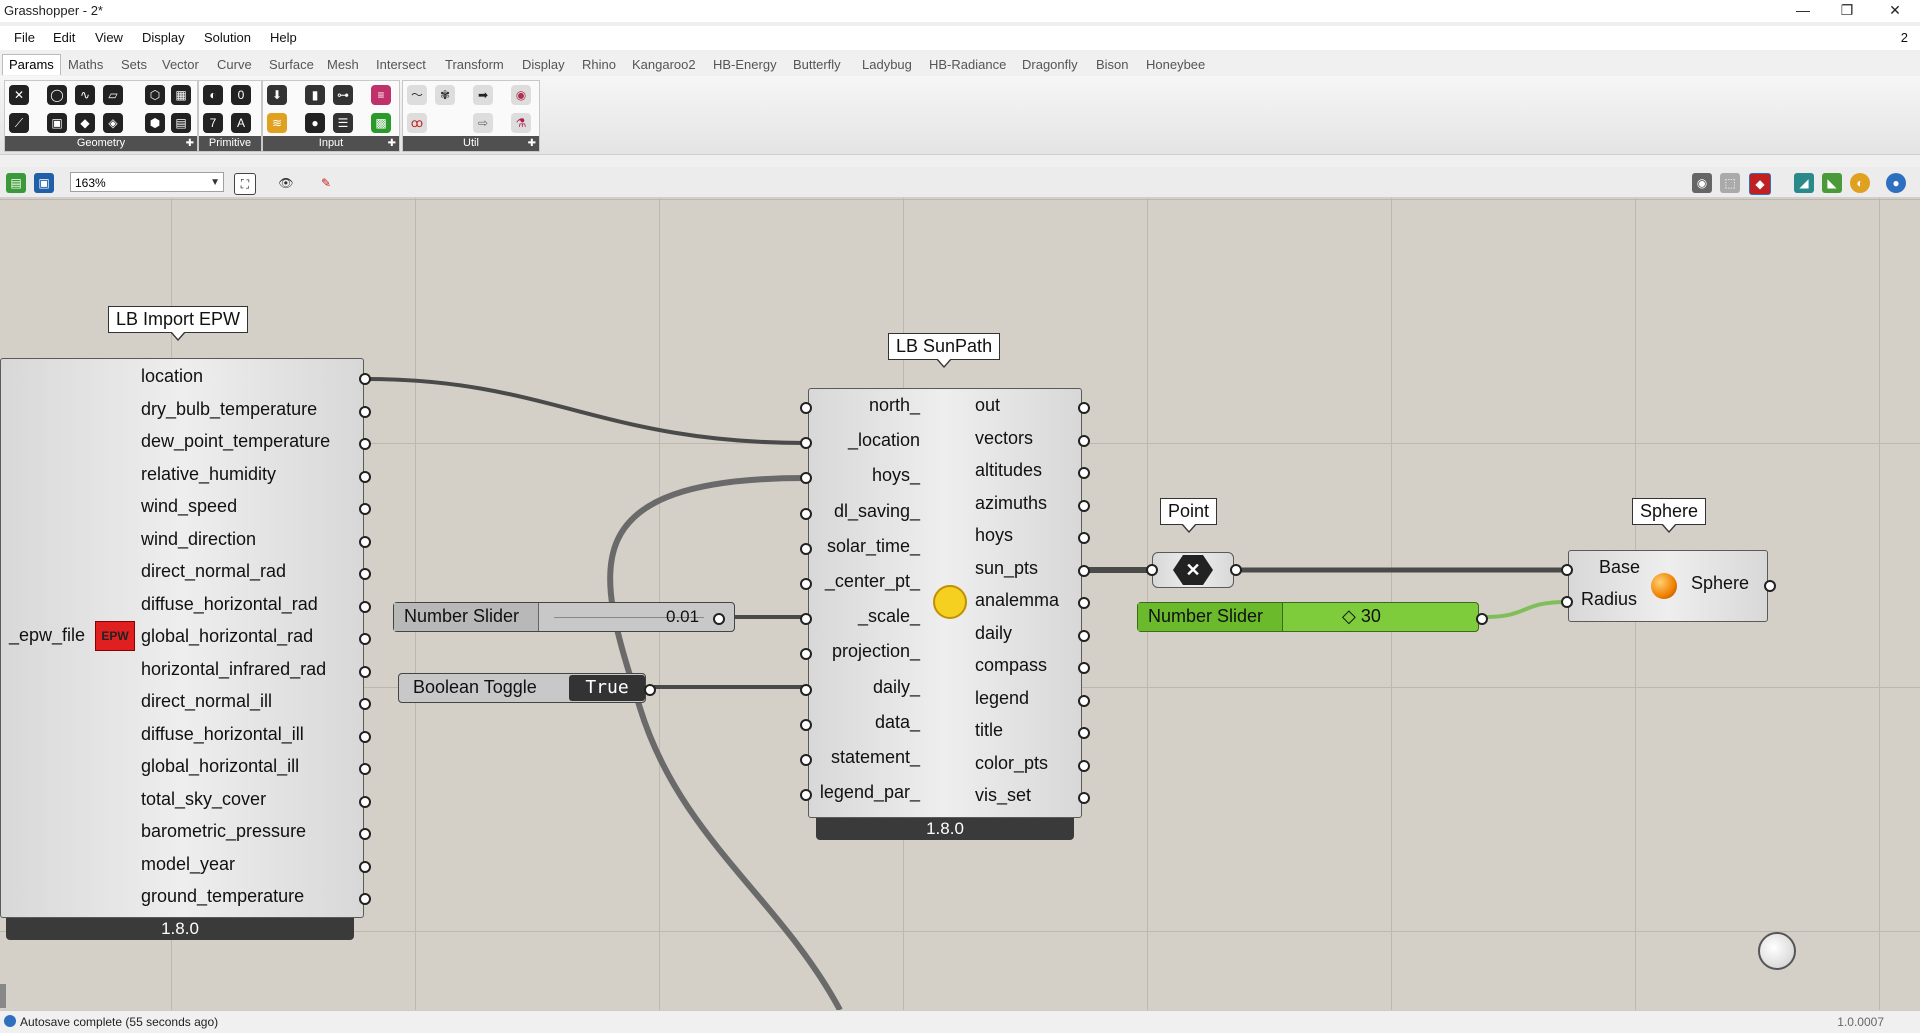 The width and height of the screenshot is (1920, 1033). Describe the element at coordinates (283, 37) in the screenshot. I see `menu-help: Help` at that location.